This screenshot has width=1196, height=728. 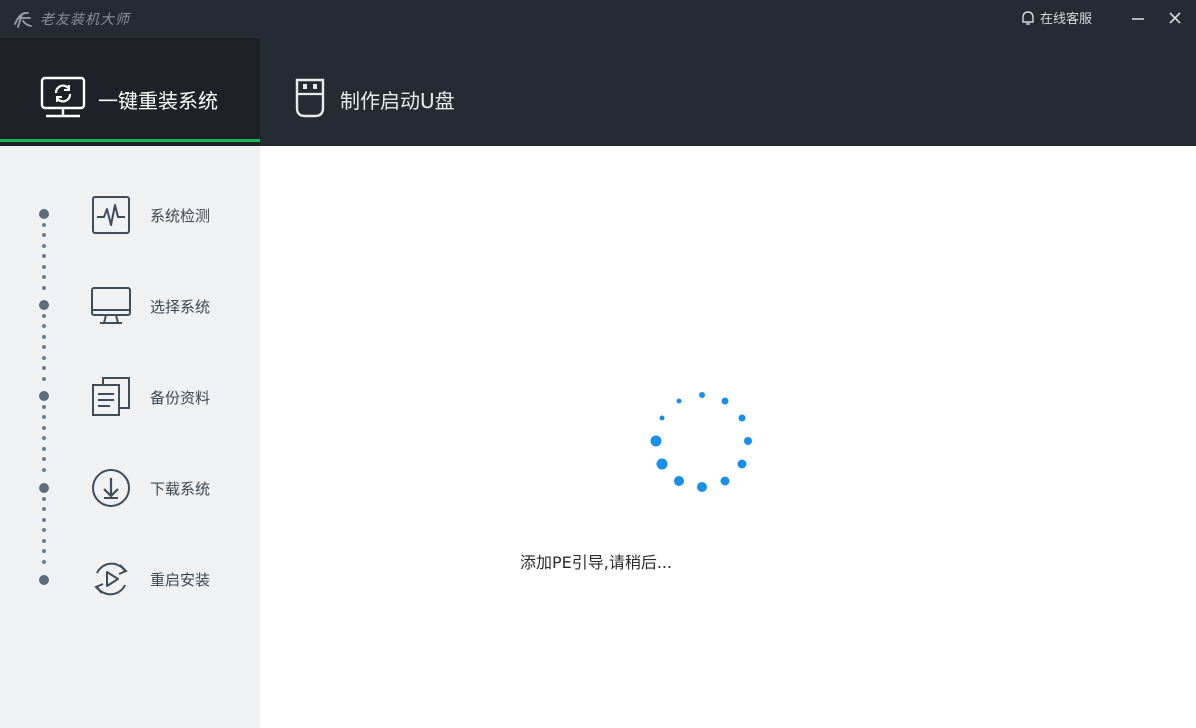 I want to click on step-label: 系统检测, so click(x=180, y=215).